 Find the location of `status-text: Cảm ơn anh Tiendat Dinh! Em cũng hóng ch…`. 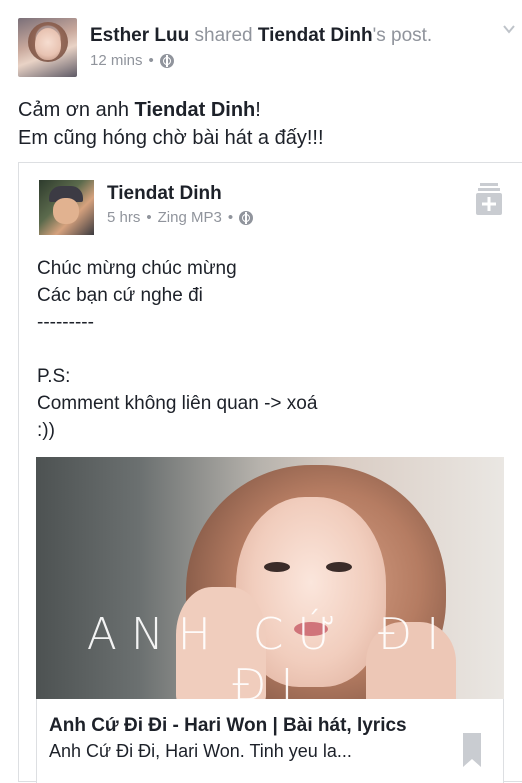

status-text: Cảm ơn anh Tiendat Dinh! Em cũng hóng ch… is located at coordinates (263, 124).